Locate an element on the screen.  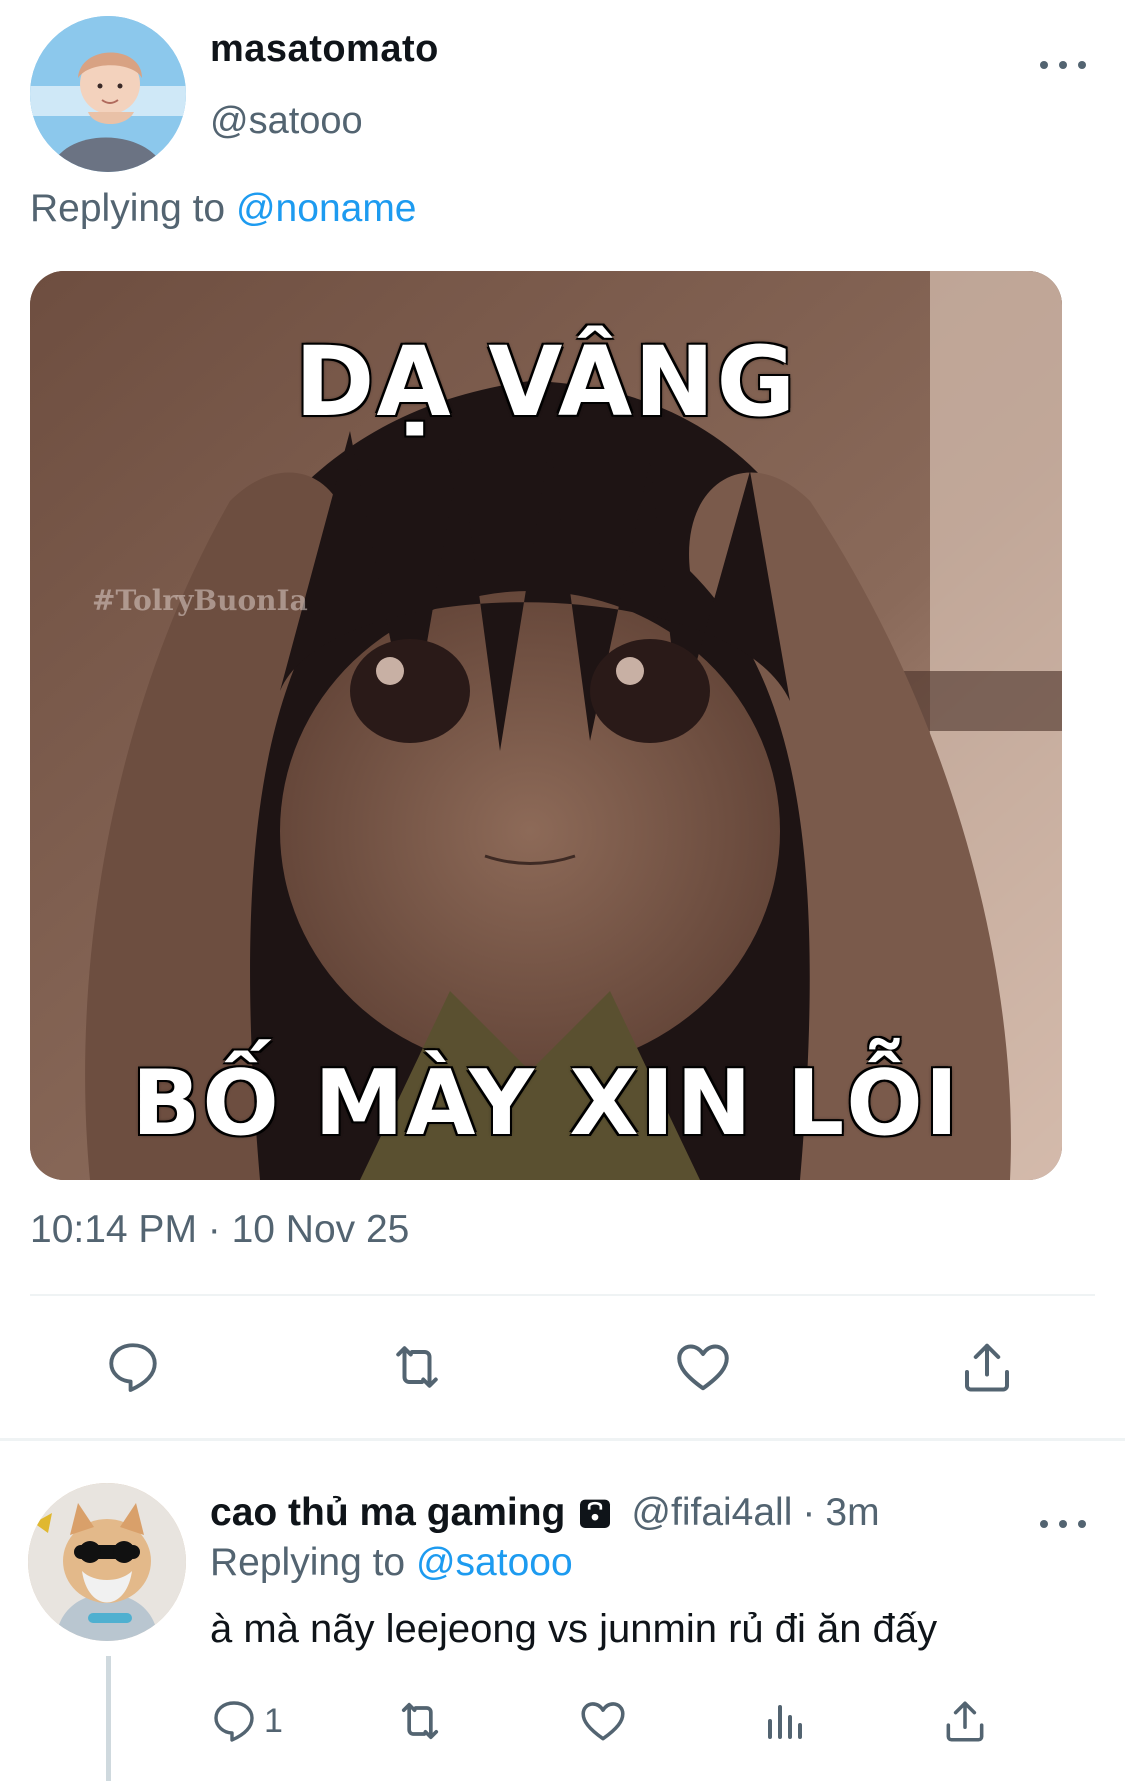
tweet-timestamp: 10:14 PM · 10 Nov 25 is located at coordinates (219, 1230).